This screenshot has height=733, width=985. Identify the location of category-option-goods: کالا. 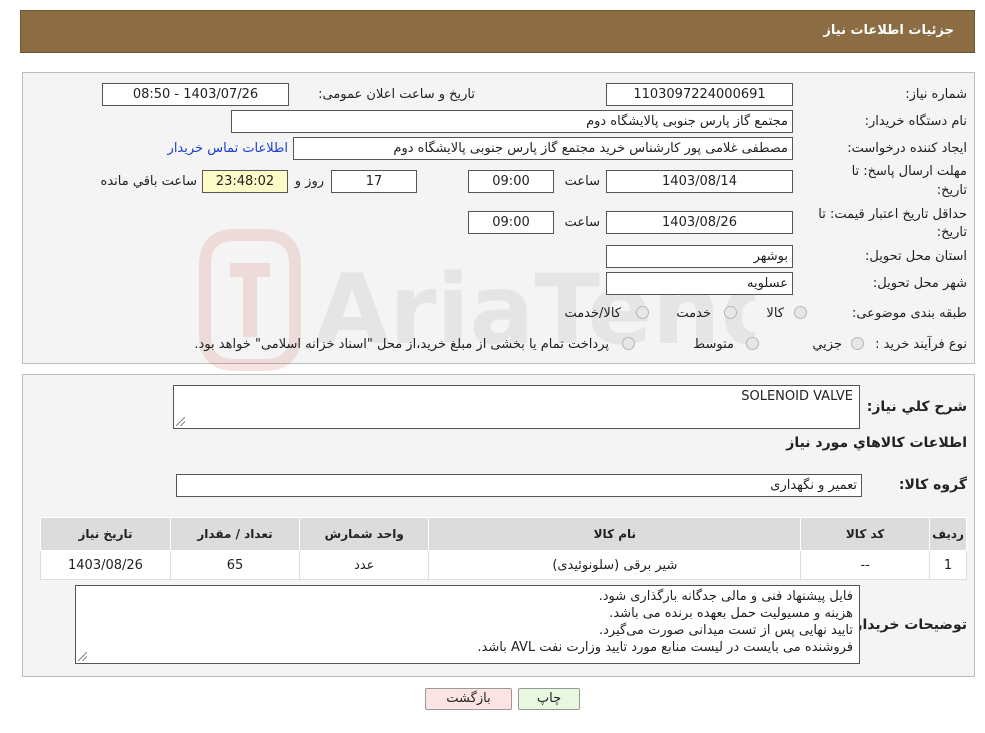
(775, 313).